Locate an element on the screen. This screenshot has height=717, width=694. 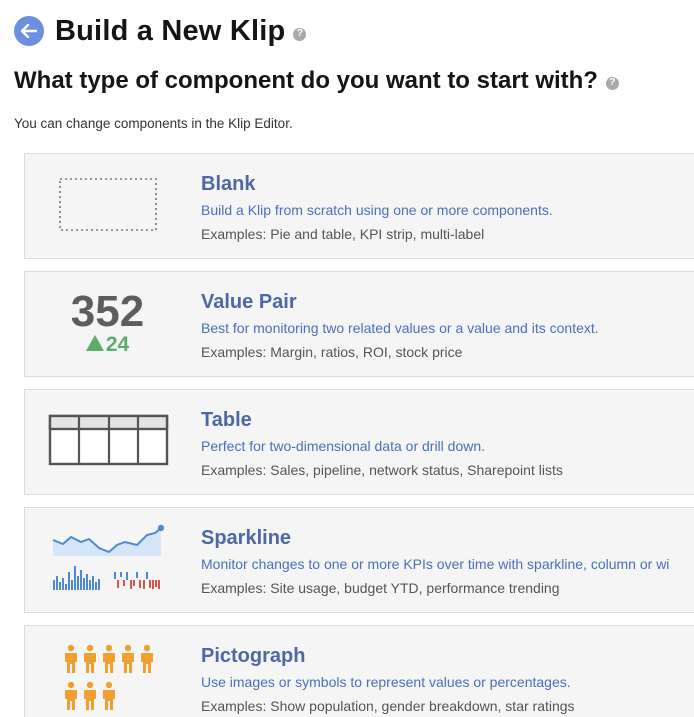
blank-thumbnail is located at coordinates (107, 206).